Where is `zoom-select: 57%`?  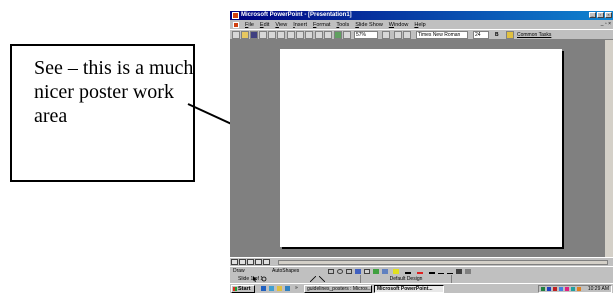
zoom-select: 57% is located at coordinates (366, 35).